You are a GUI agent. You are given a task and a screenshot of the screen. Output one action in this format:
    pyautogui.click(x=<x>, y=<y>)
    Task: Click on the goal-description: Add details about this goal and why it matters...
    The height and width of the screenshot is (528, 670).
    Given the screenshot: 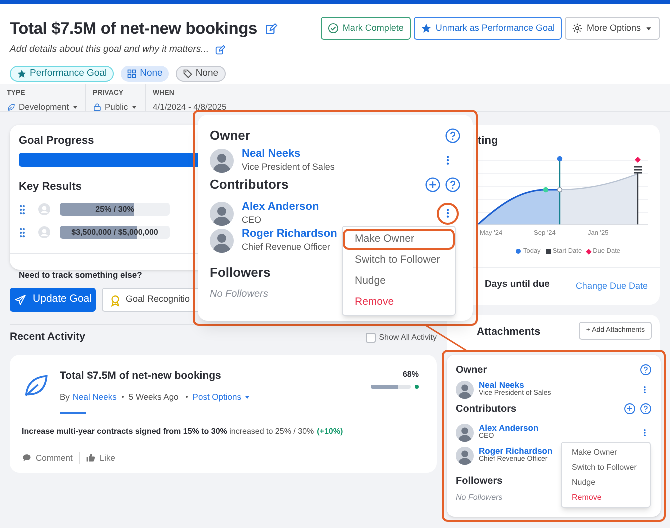 What is the action you would take?
    pyautogui.click(x=110, y=50)
    